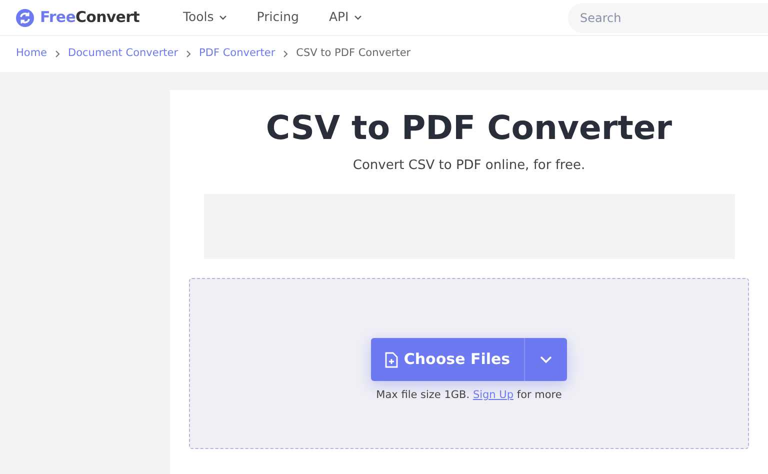  Describe the element at coordinates (469, 166) in the screenshot. I see `page-subtitle: Convert CSV to PDF online, for free.` at that location.